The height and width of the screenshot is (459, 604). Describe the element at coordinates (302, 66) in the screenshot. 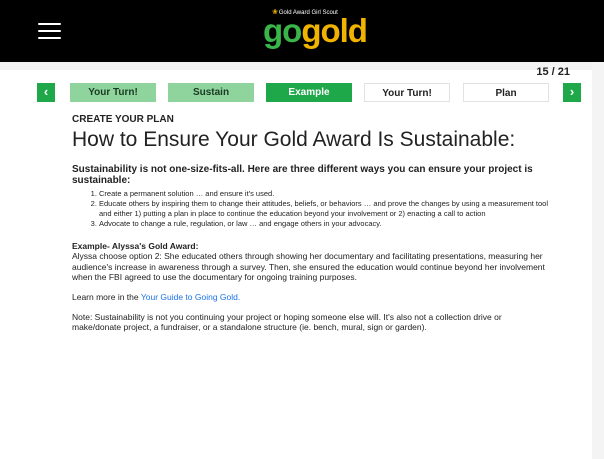

I see `header-shadow` at that location.